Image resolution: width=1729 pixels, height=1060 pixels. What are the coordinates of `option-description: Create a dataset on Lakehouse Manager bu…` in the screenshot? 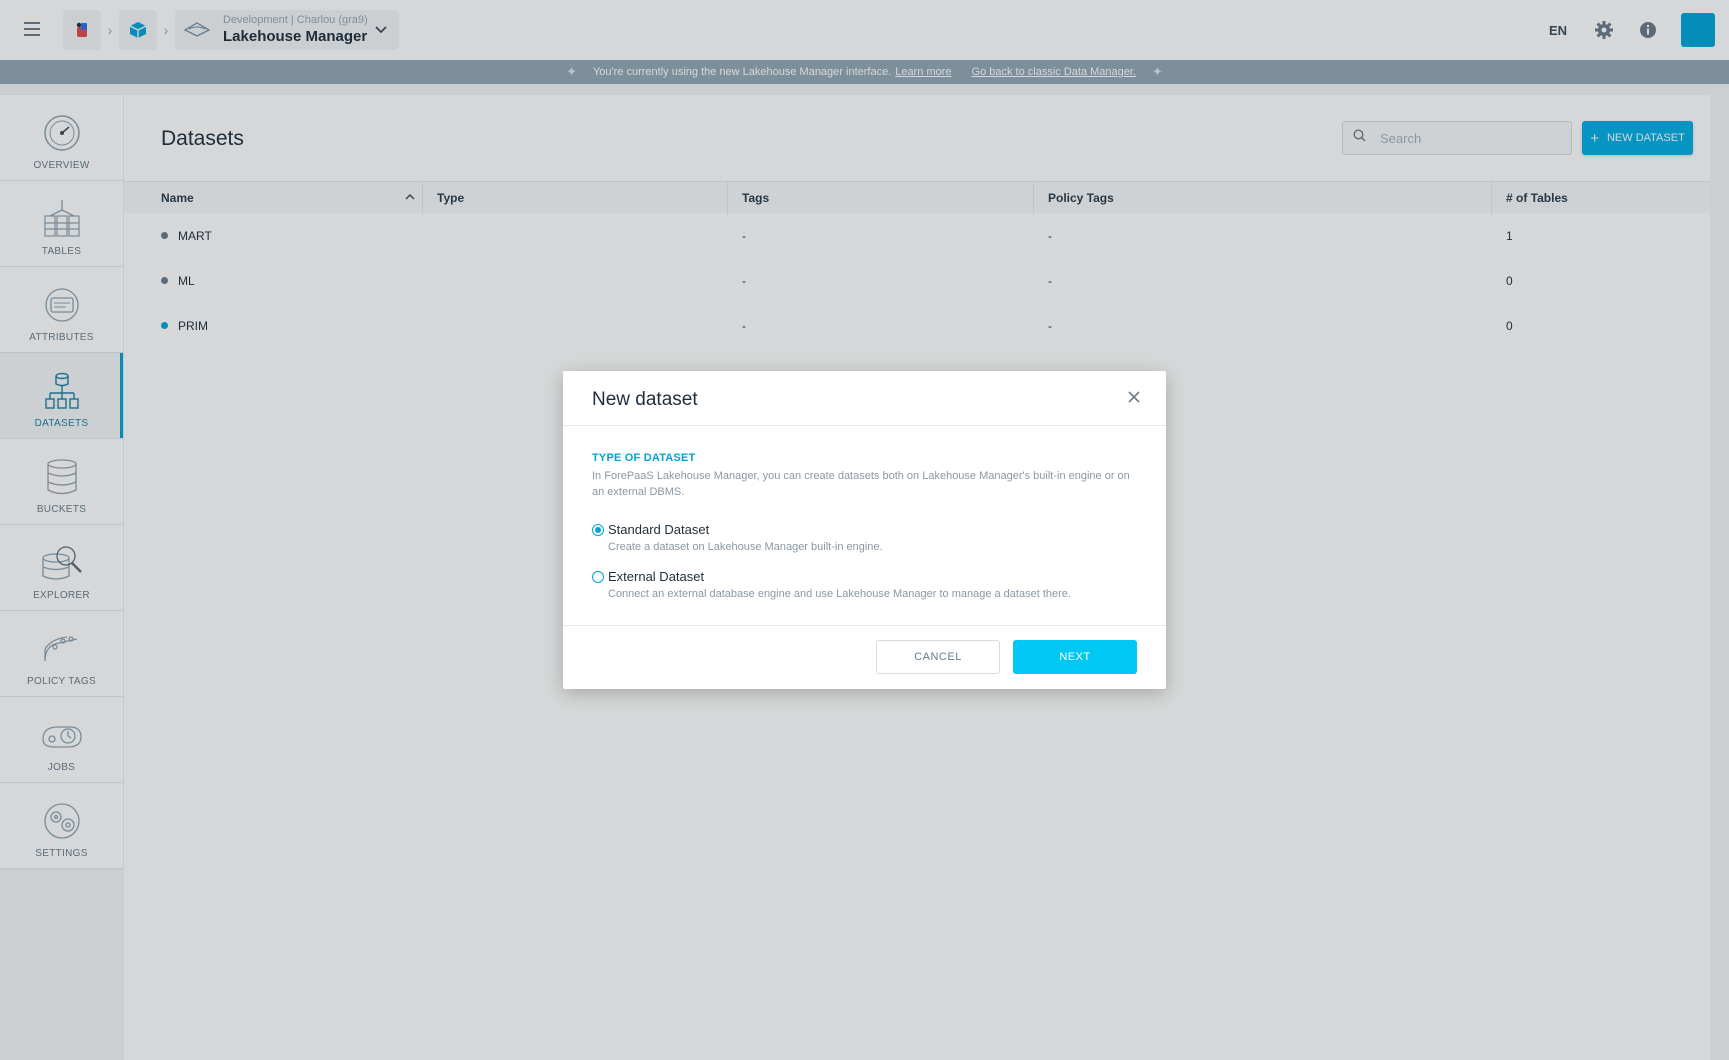 It's located at (745, 547).